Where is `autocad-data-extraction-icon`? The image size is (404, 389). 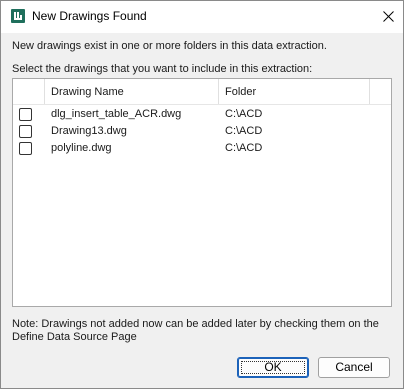
autocad-data-extraction-icon is located at coordinates (18, 16).